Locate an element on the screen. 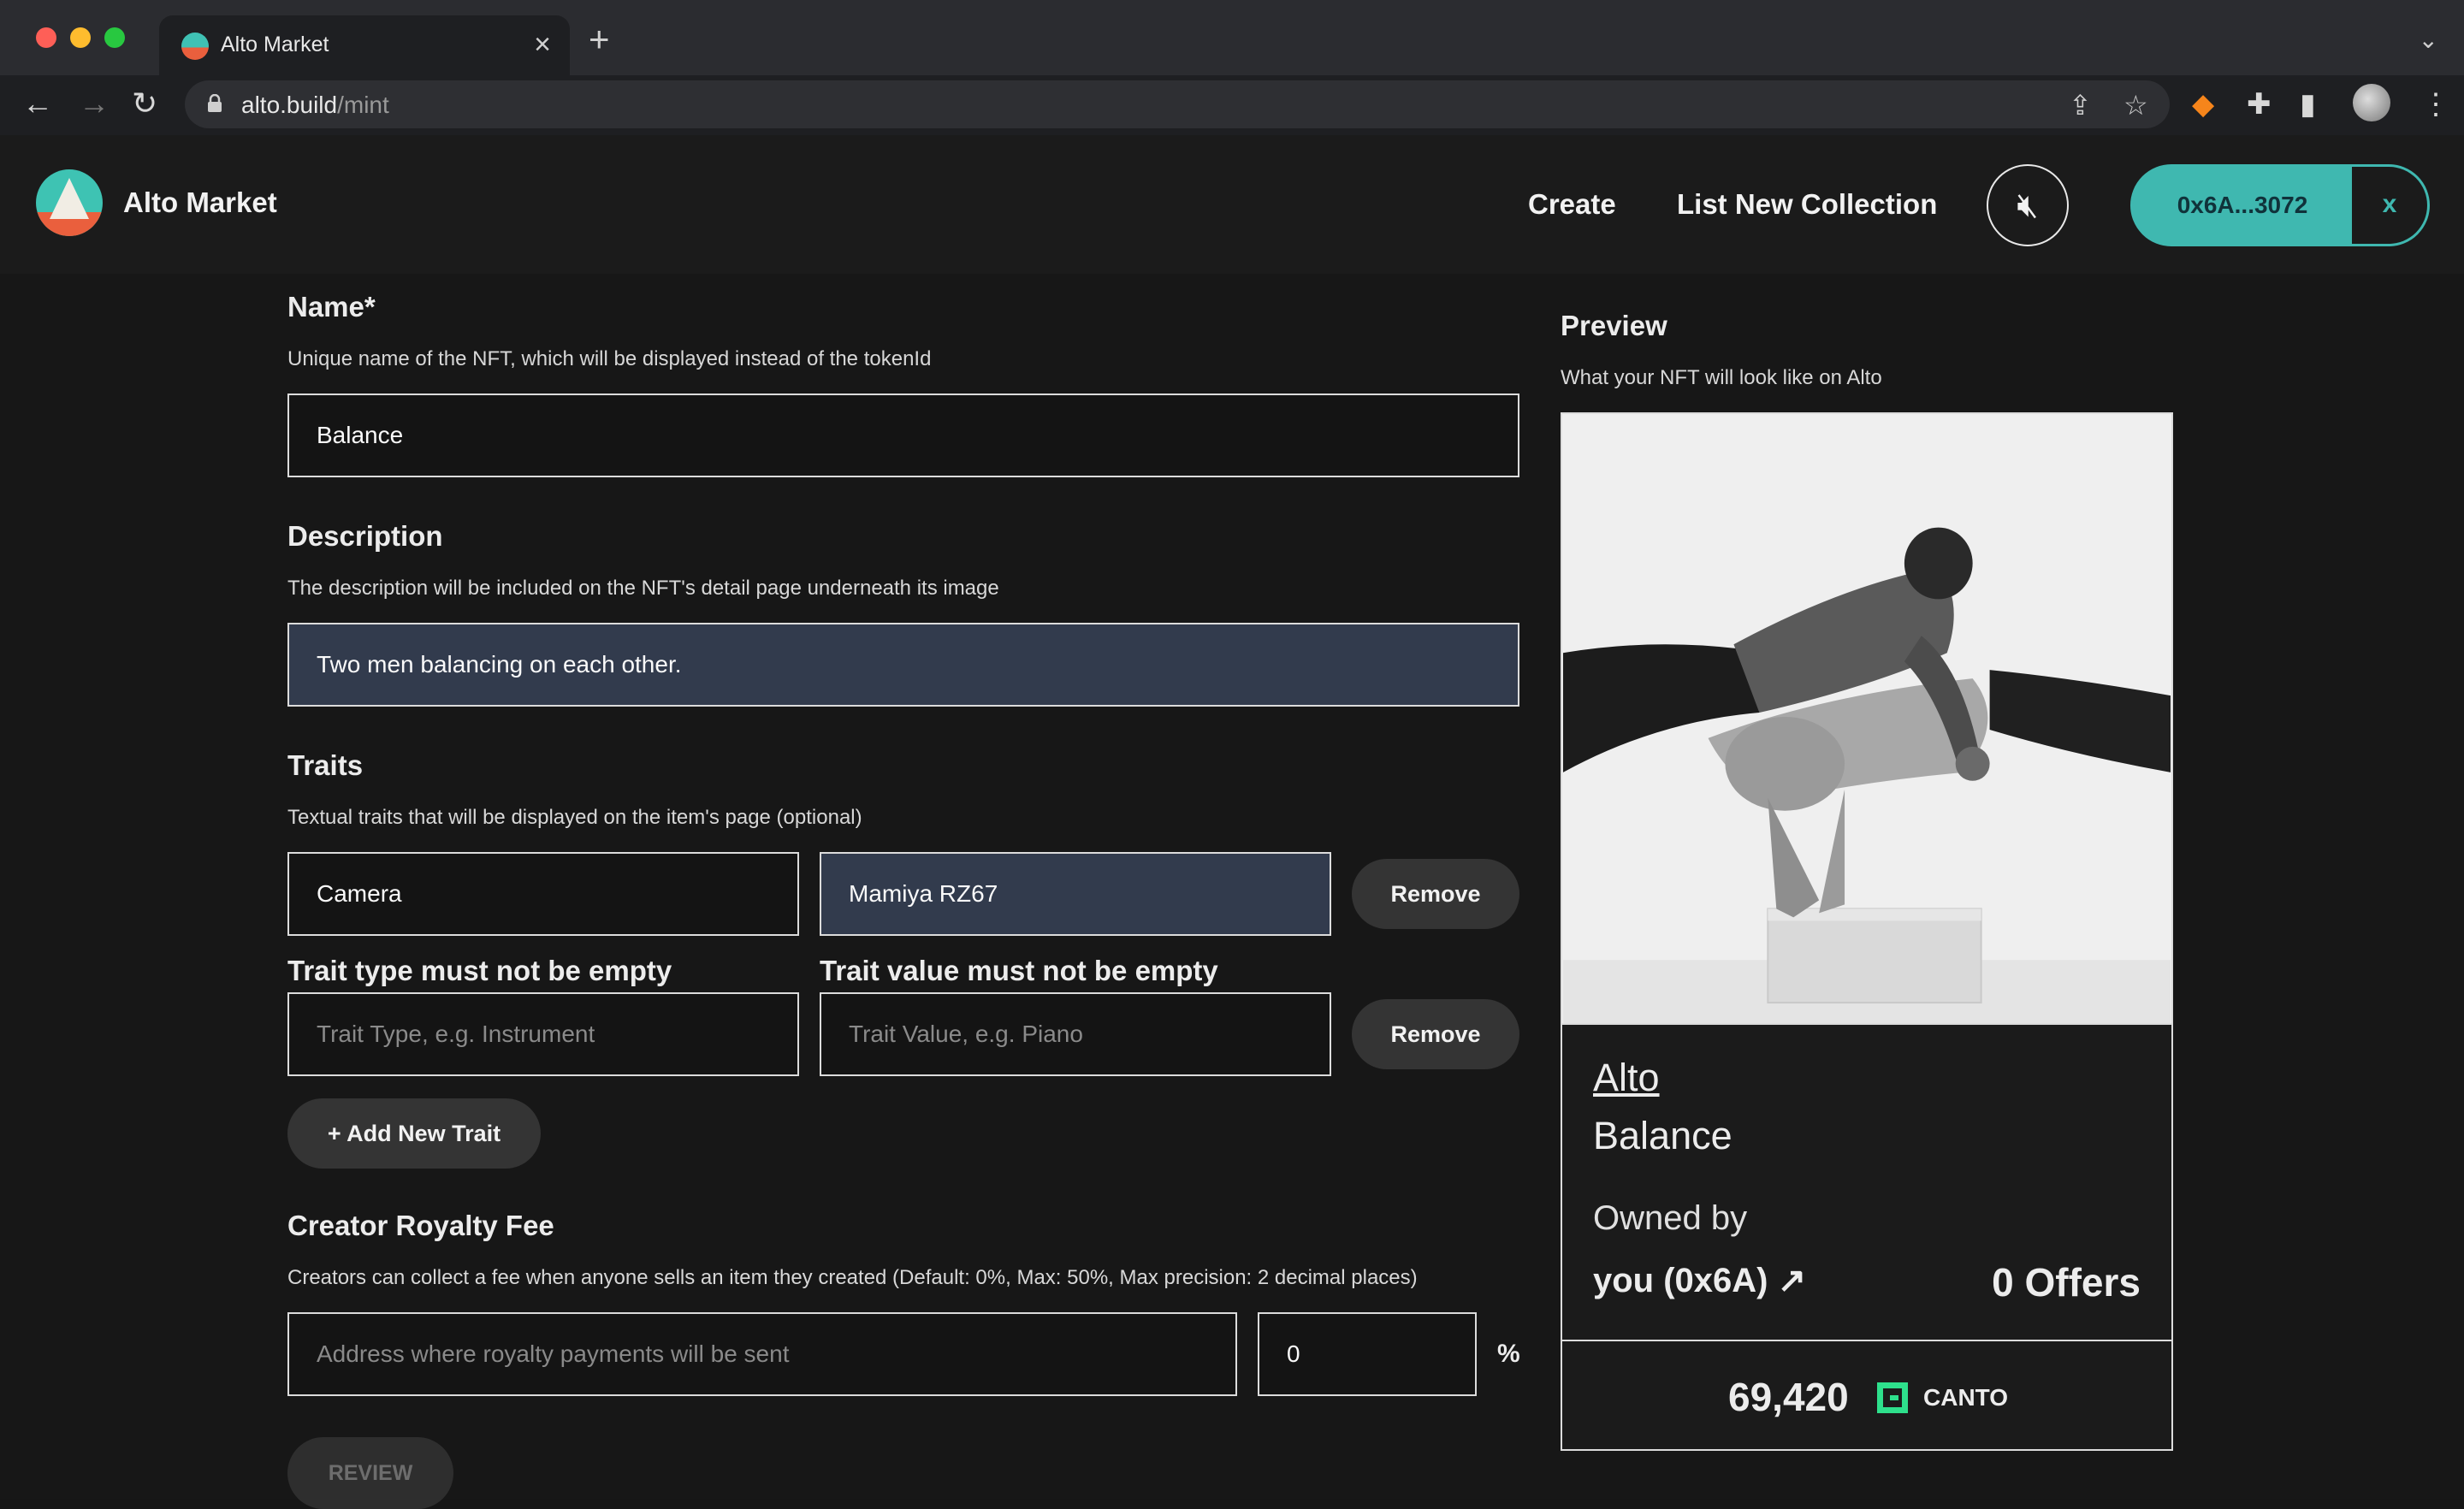  alto-logo is located at coordinates (69, 202).